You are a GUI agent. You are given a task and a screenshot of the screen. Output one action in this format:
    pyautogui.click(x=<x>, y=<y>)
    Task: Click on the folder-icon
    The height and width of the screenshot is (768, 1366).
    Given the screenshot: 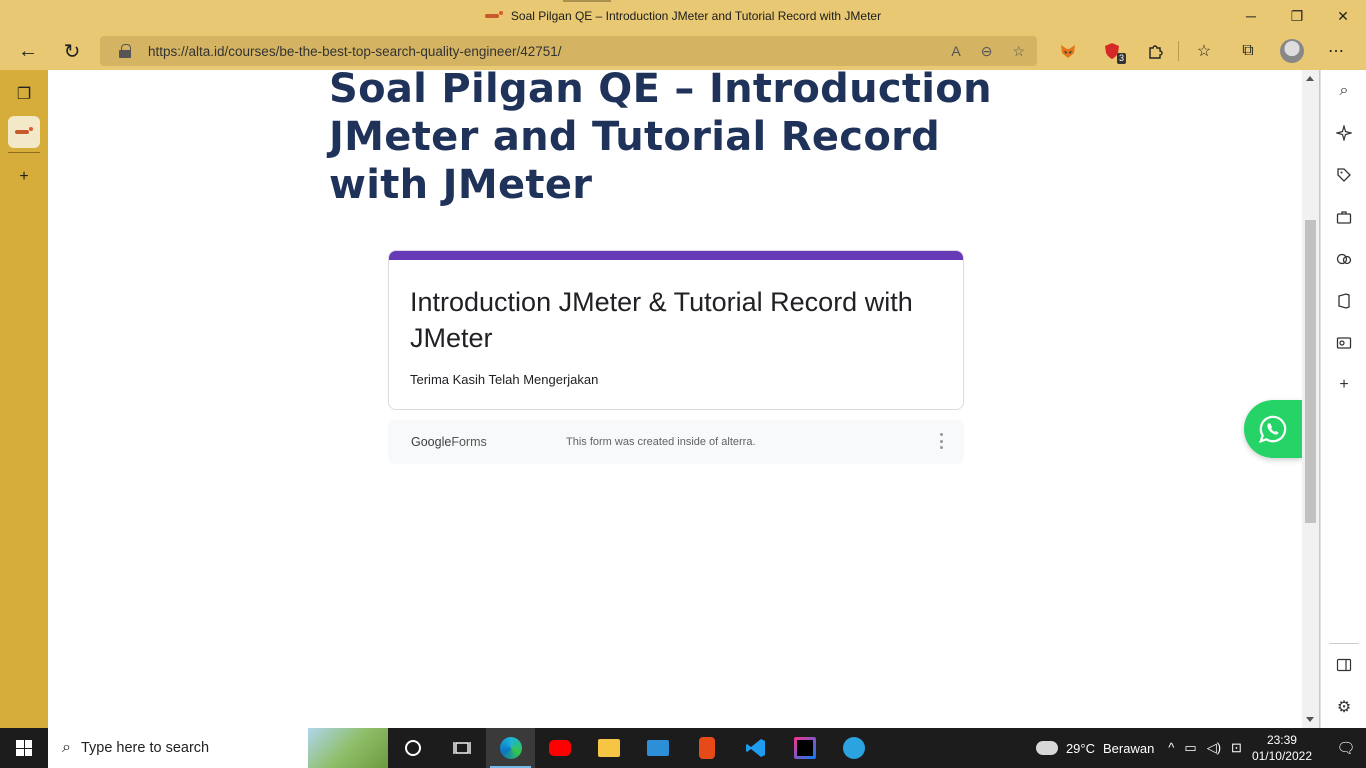 What is the action you would take?
    pyautogui.click(x=608, y=748)
    